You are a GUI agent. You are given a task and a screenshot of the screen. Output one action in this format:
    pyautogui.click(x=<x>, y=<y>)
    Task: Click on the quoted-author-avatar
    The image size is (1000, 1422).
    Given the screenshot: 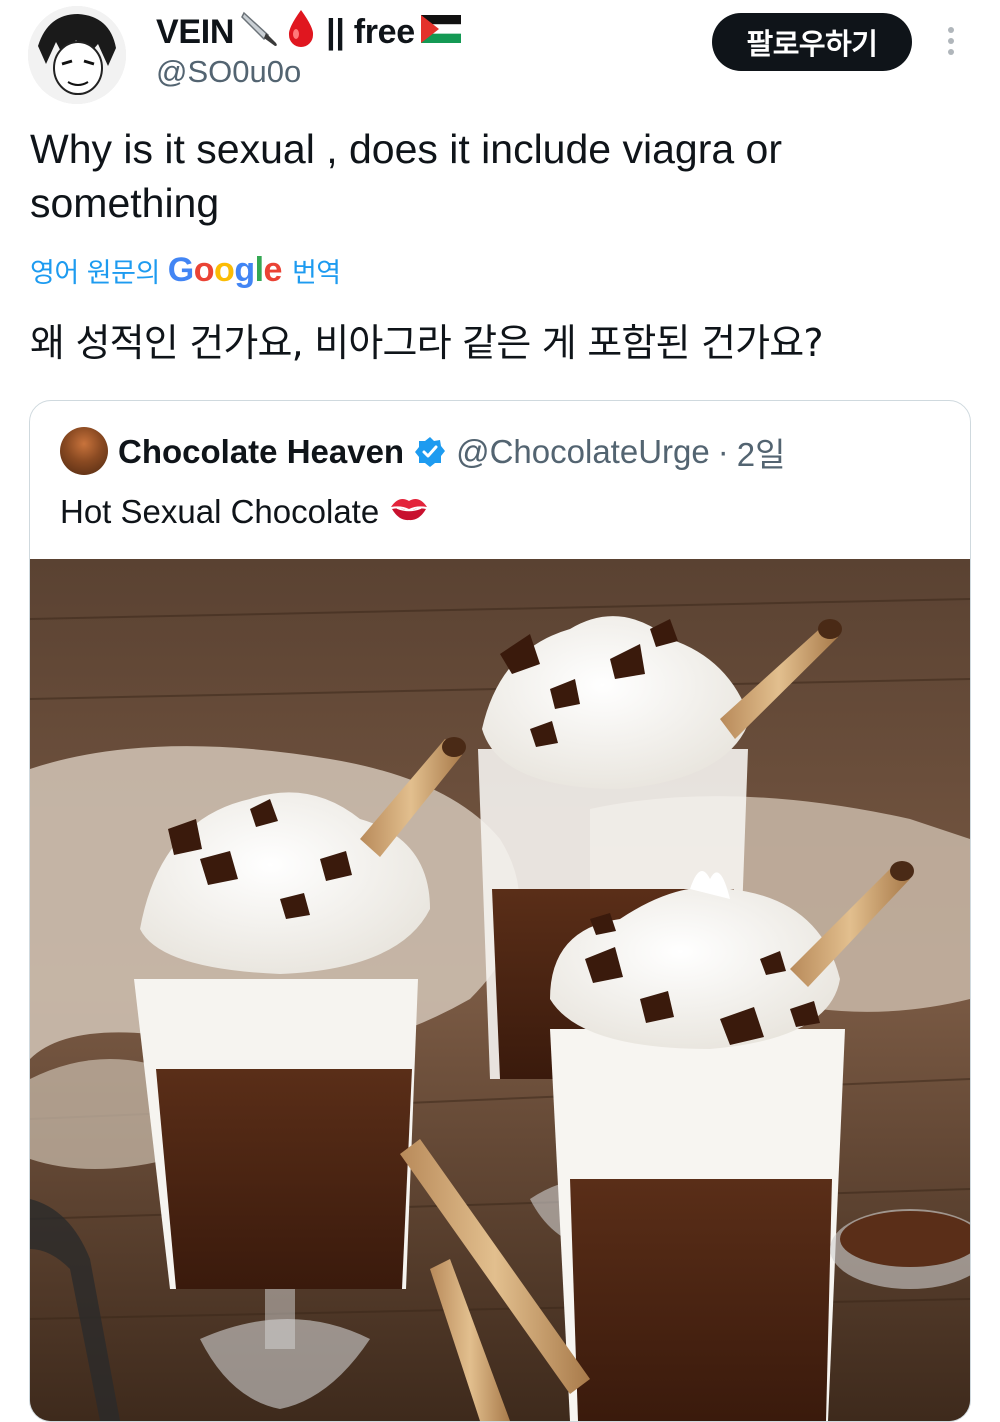 What is the action you would take?
    pyautogui.click(x=84, y=451)
    